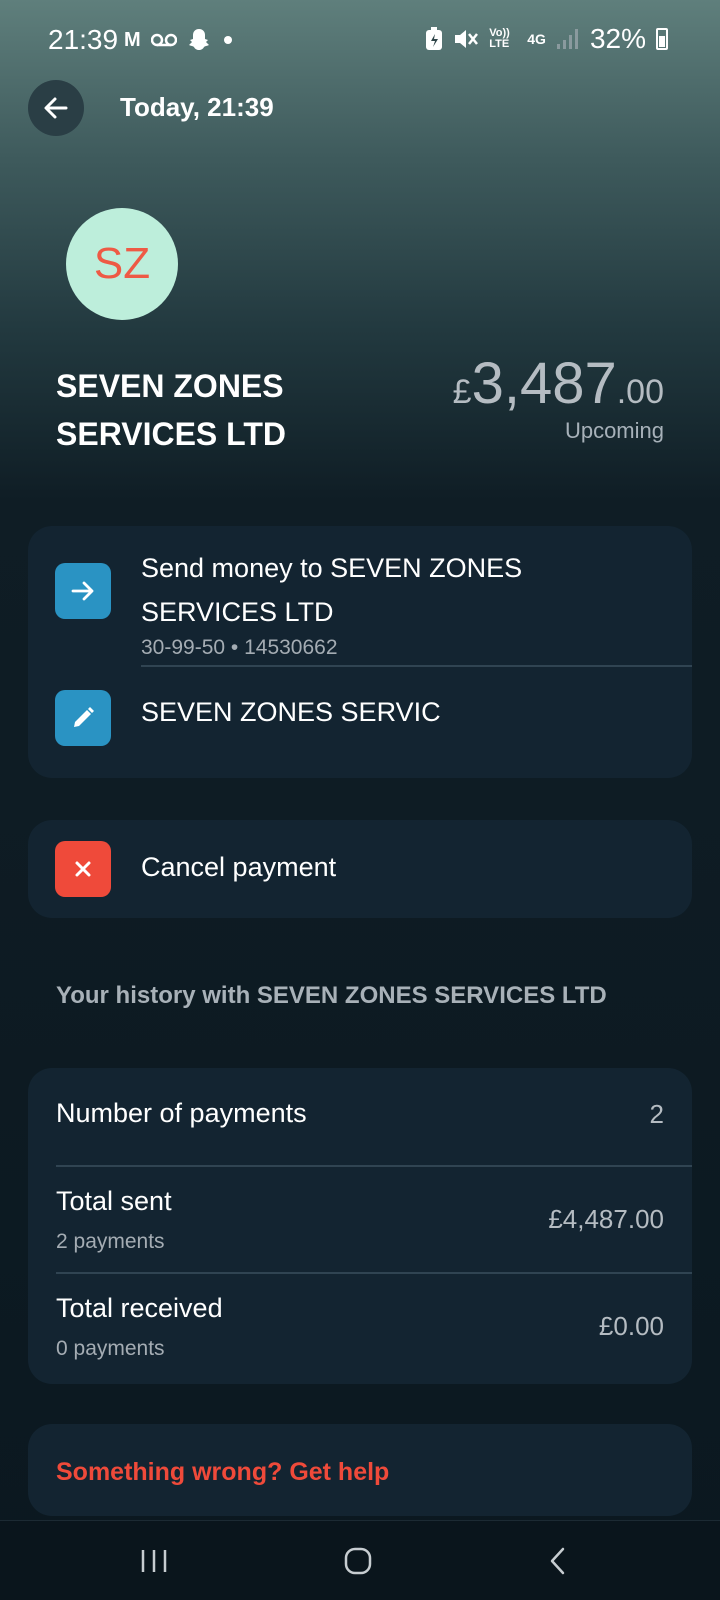  What do you see at coordinates (83, 718) in the screenshot?
I see `pencil-icon` at bounding box center [83, 718].